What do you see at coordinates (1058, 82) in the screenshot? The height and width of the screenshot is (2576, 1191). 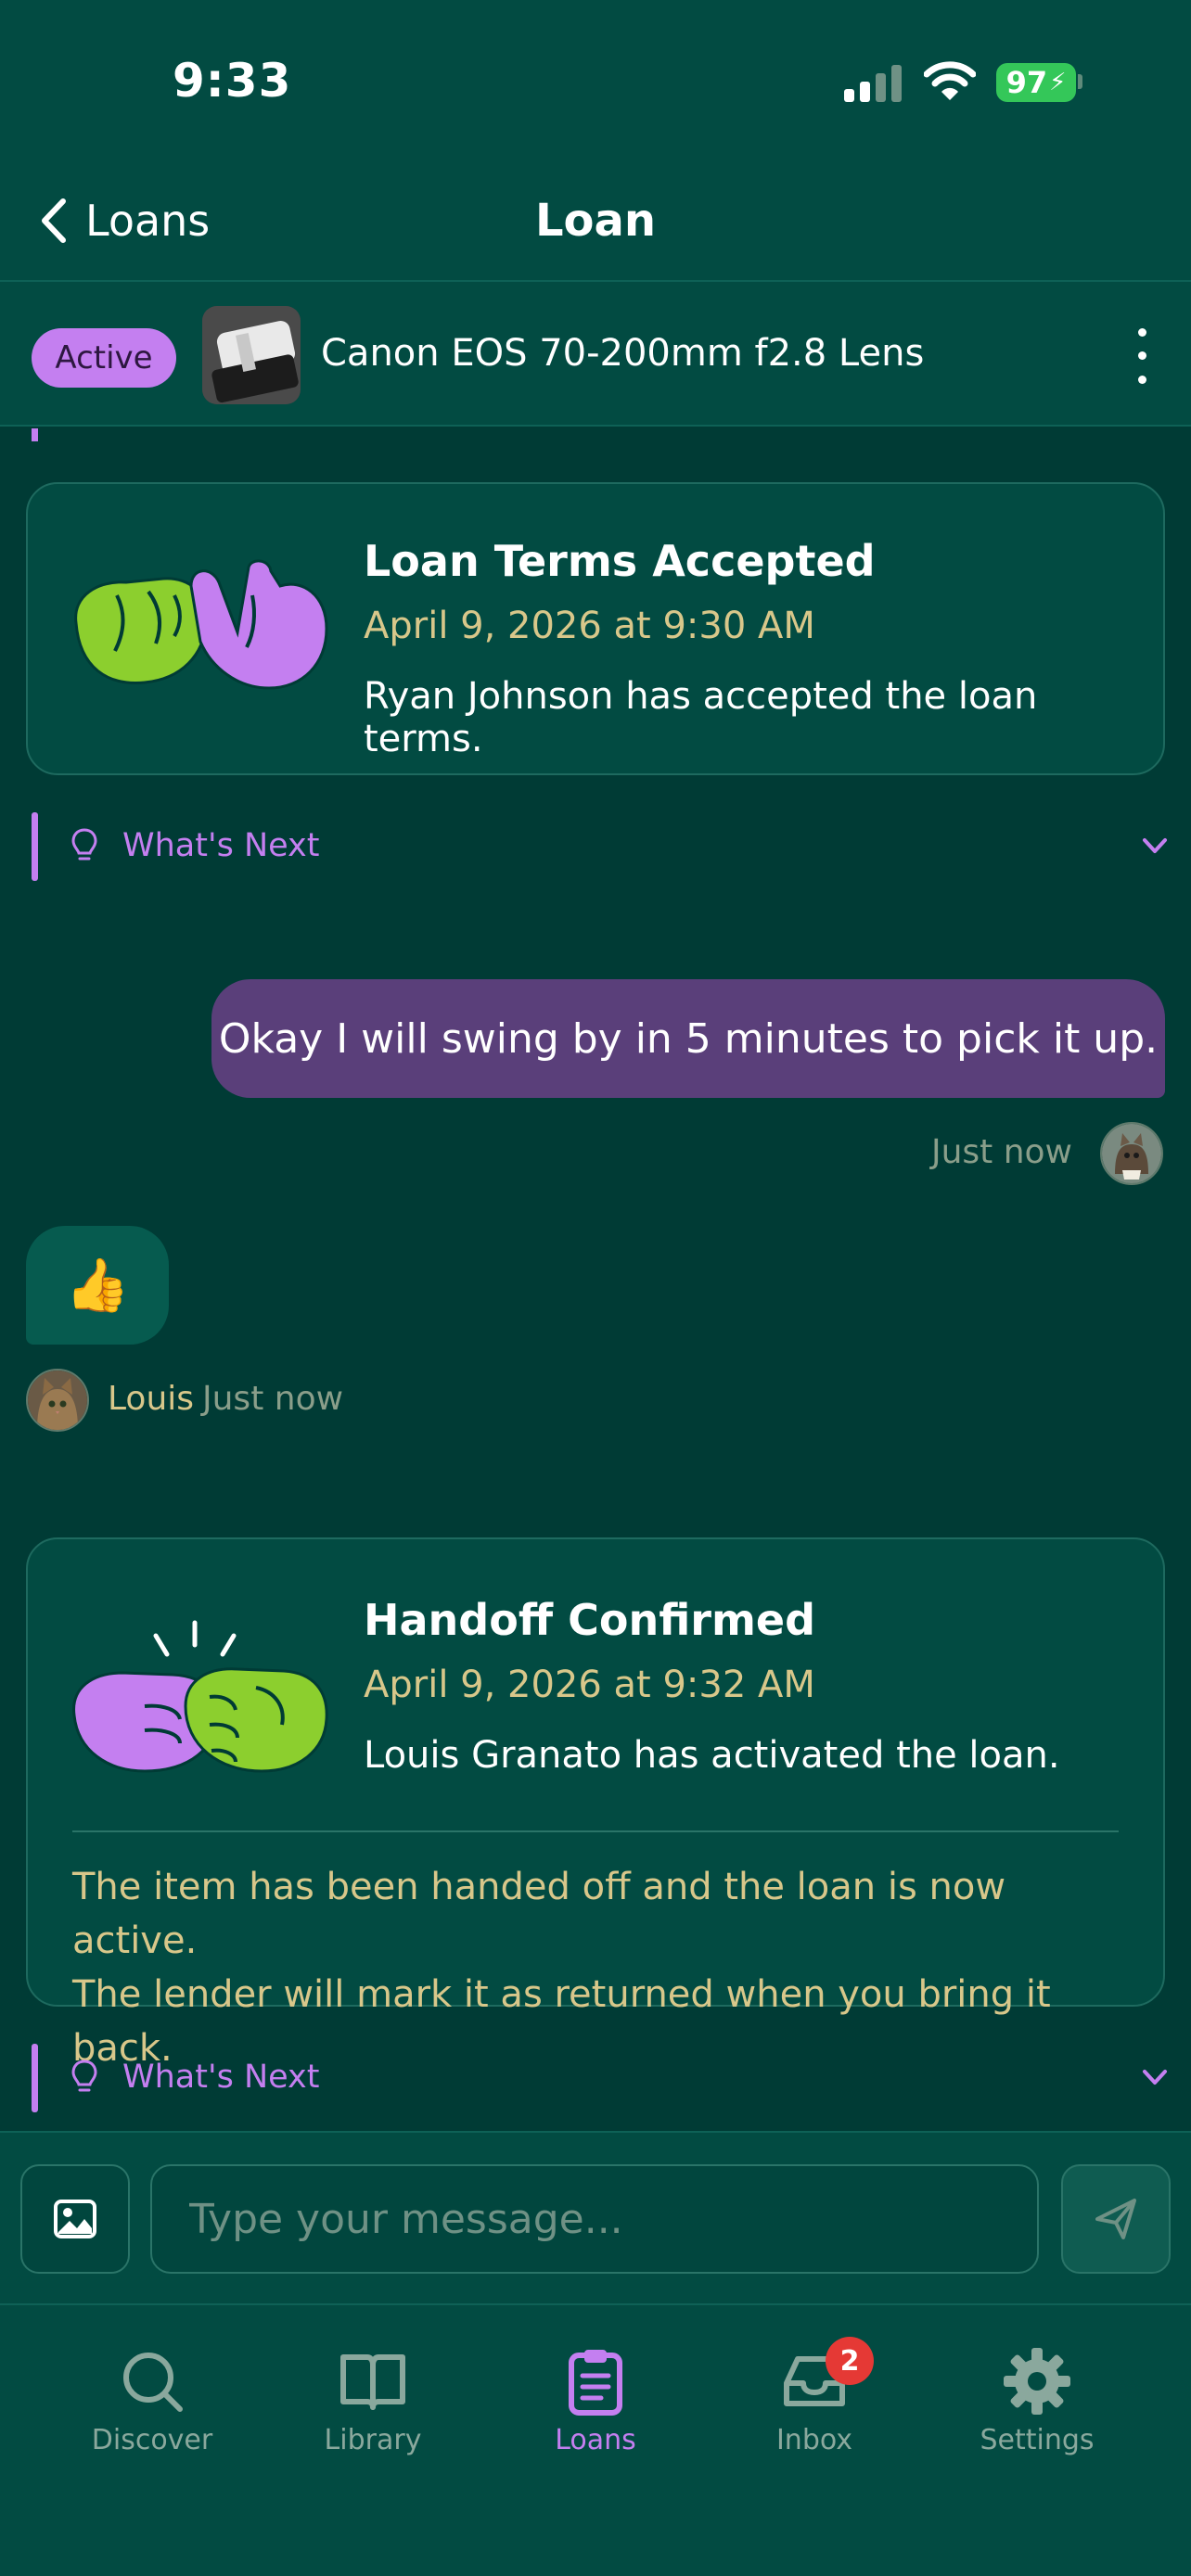 I see `charging-bolt-icon: ⚡` at bounding box center [1058, 82].